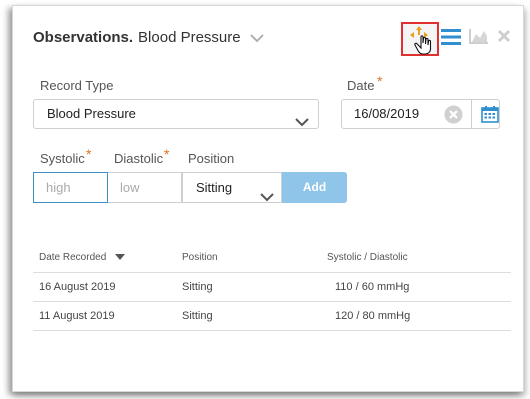  I want to click on col-header-position: Position, so click(200, 257).